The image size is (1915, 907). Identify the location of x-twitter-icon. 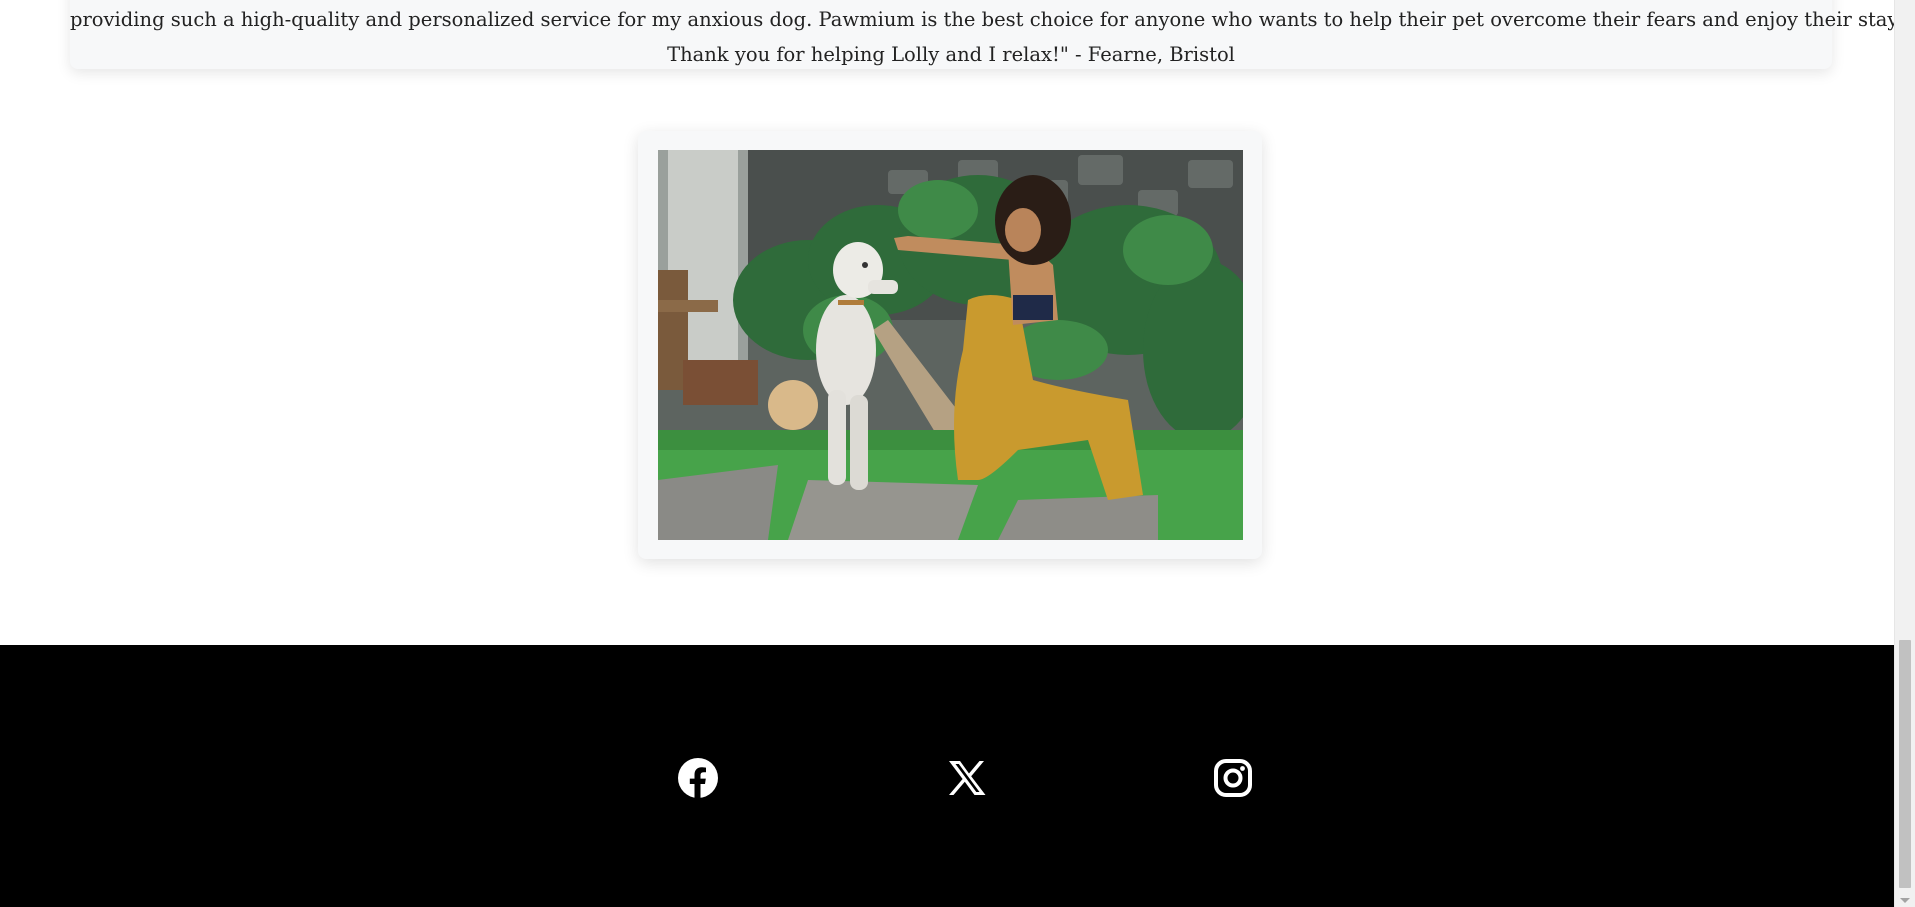
(967, 778).